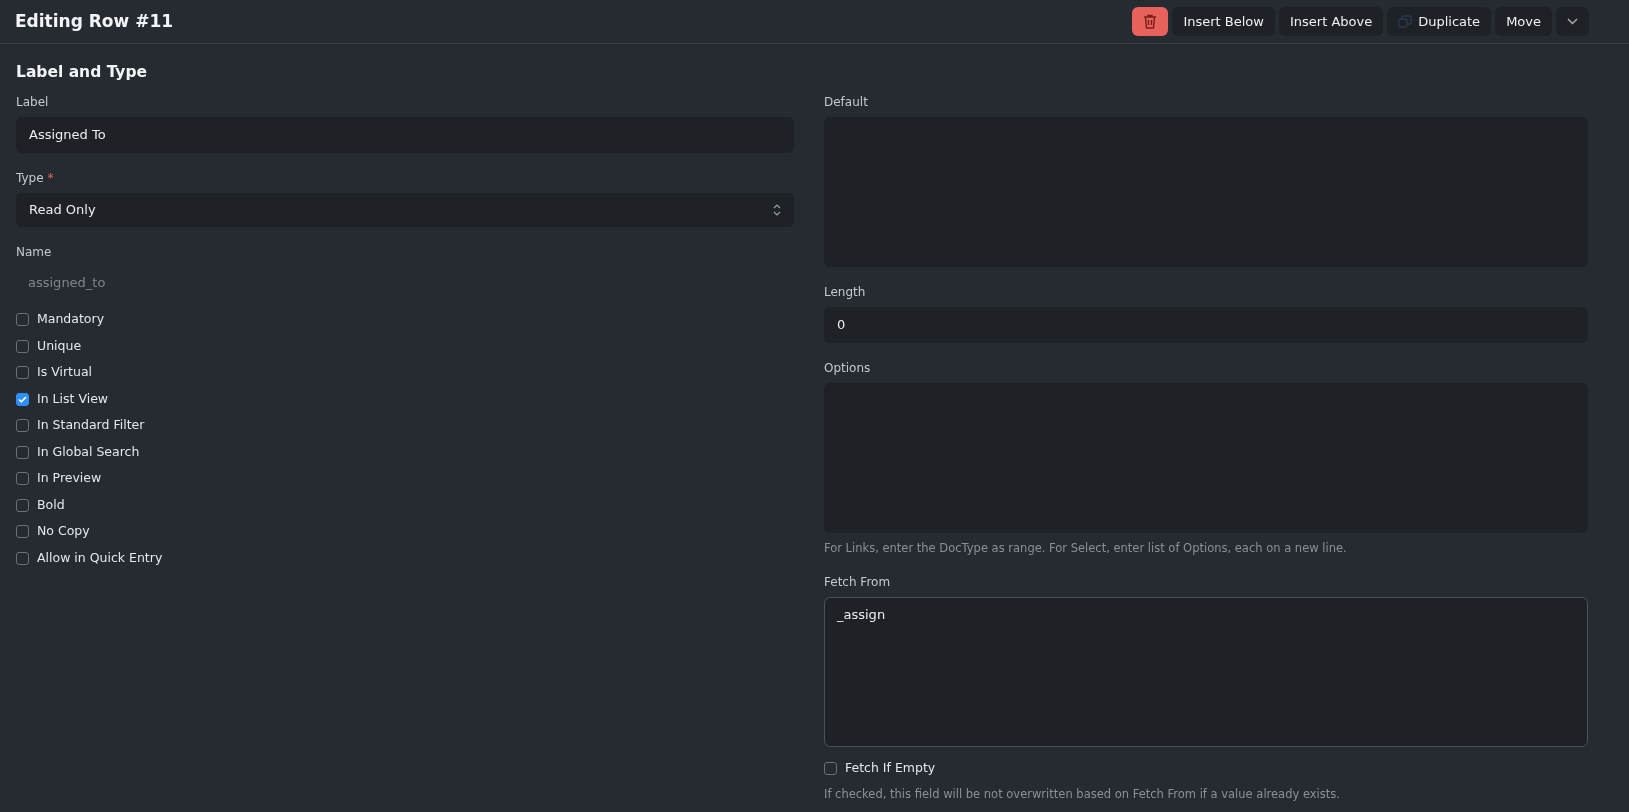 This screenshot has width=1629, height=812. Describe the element at coordinates (1405, 21) in the screenshot. I see `copy-icon` at that location.